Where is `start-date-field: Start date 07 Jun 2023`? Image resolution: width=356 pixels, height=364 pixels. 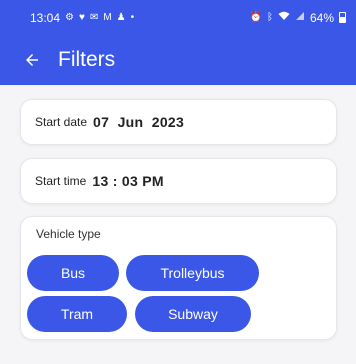 start-date-field: Start date 07 Jun 2023 is located at coordinates (178, 122).